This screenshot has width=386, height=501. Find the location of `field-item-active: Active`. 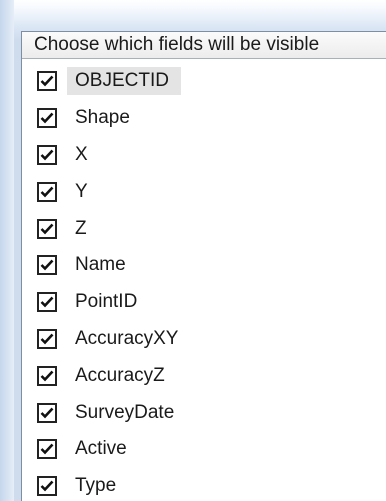

field-item-active: Active is located at coordinates (204, 449).